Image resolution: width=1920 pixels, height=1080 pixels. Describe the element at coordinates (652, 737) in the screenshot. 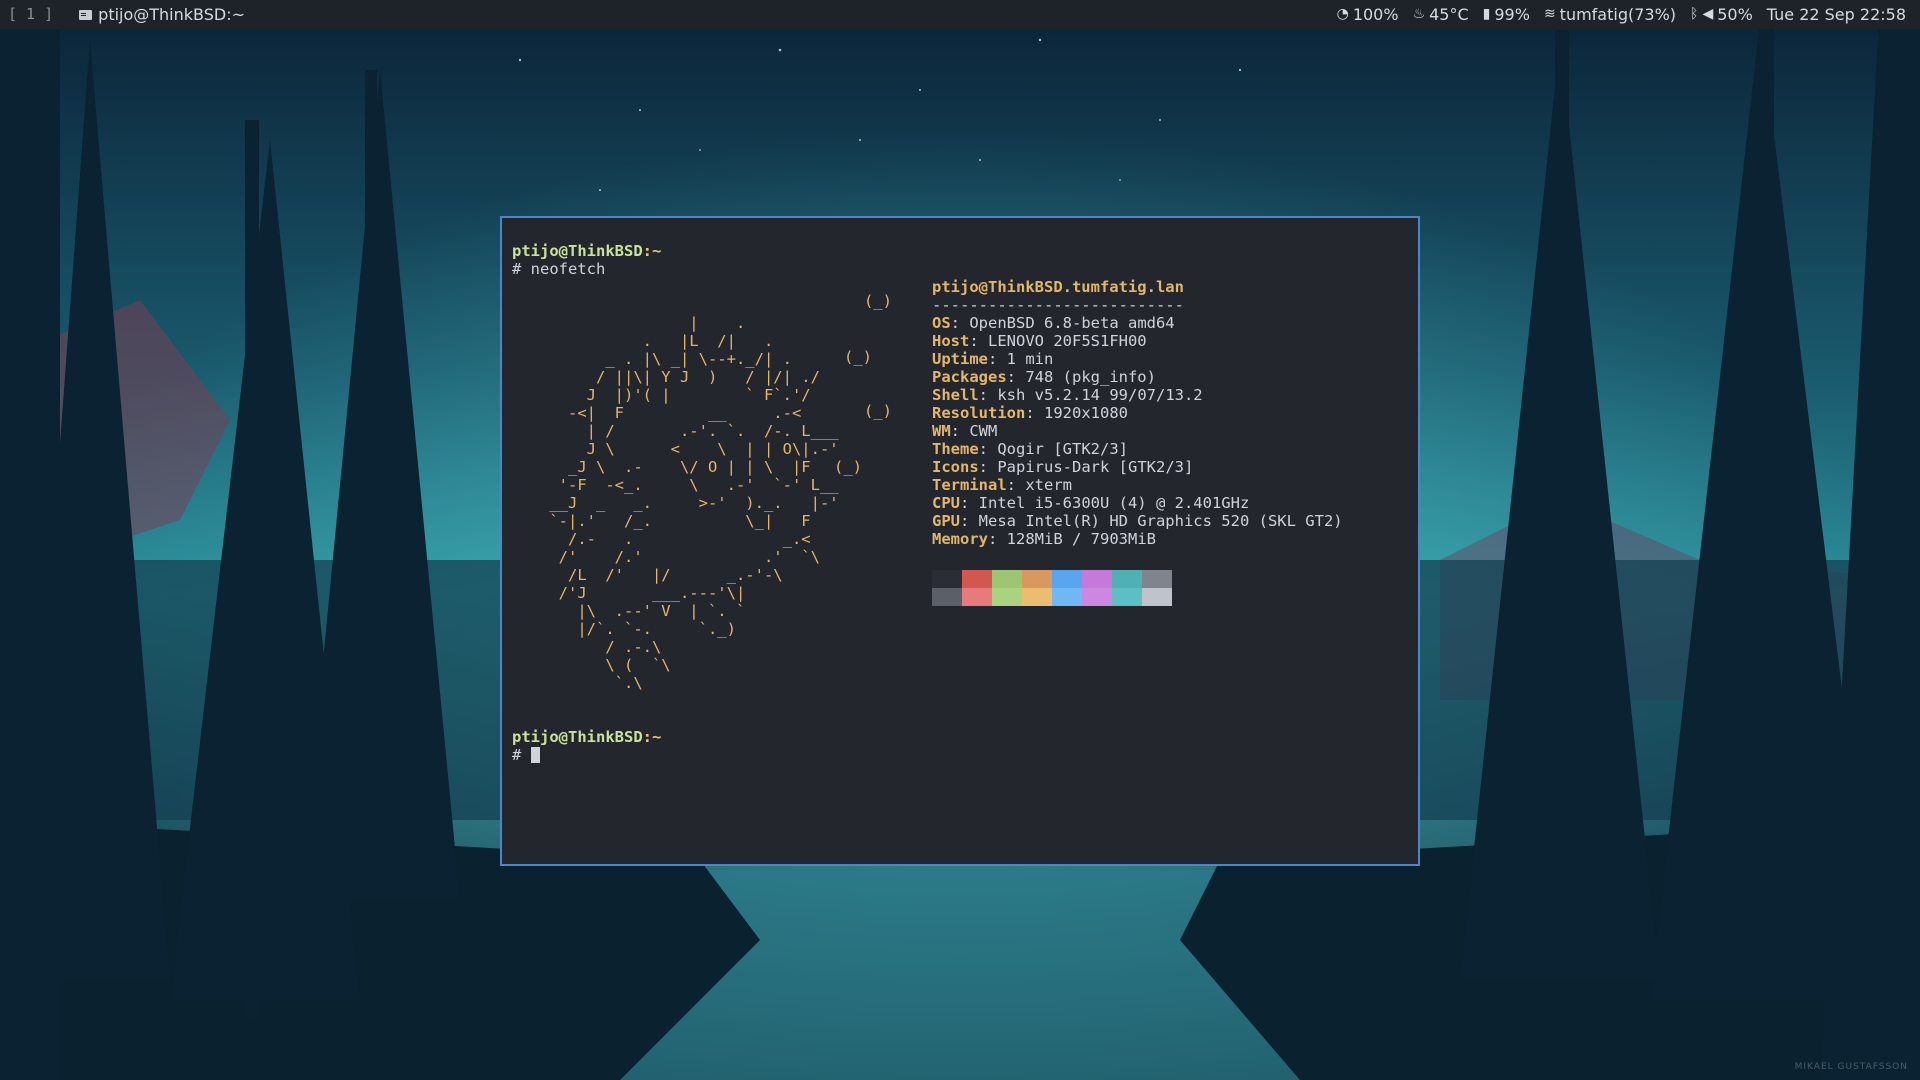

I see `prompt-path: :~` at that location.